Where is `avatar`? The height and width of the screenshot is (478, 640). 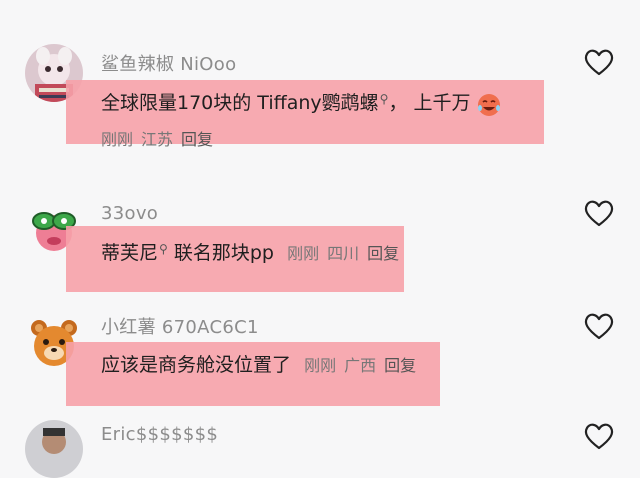
avatar is located at coordinates (54, 449).